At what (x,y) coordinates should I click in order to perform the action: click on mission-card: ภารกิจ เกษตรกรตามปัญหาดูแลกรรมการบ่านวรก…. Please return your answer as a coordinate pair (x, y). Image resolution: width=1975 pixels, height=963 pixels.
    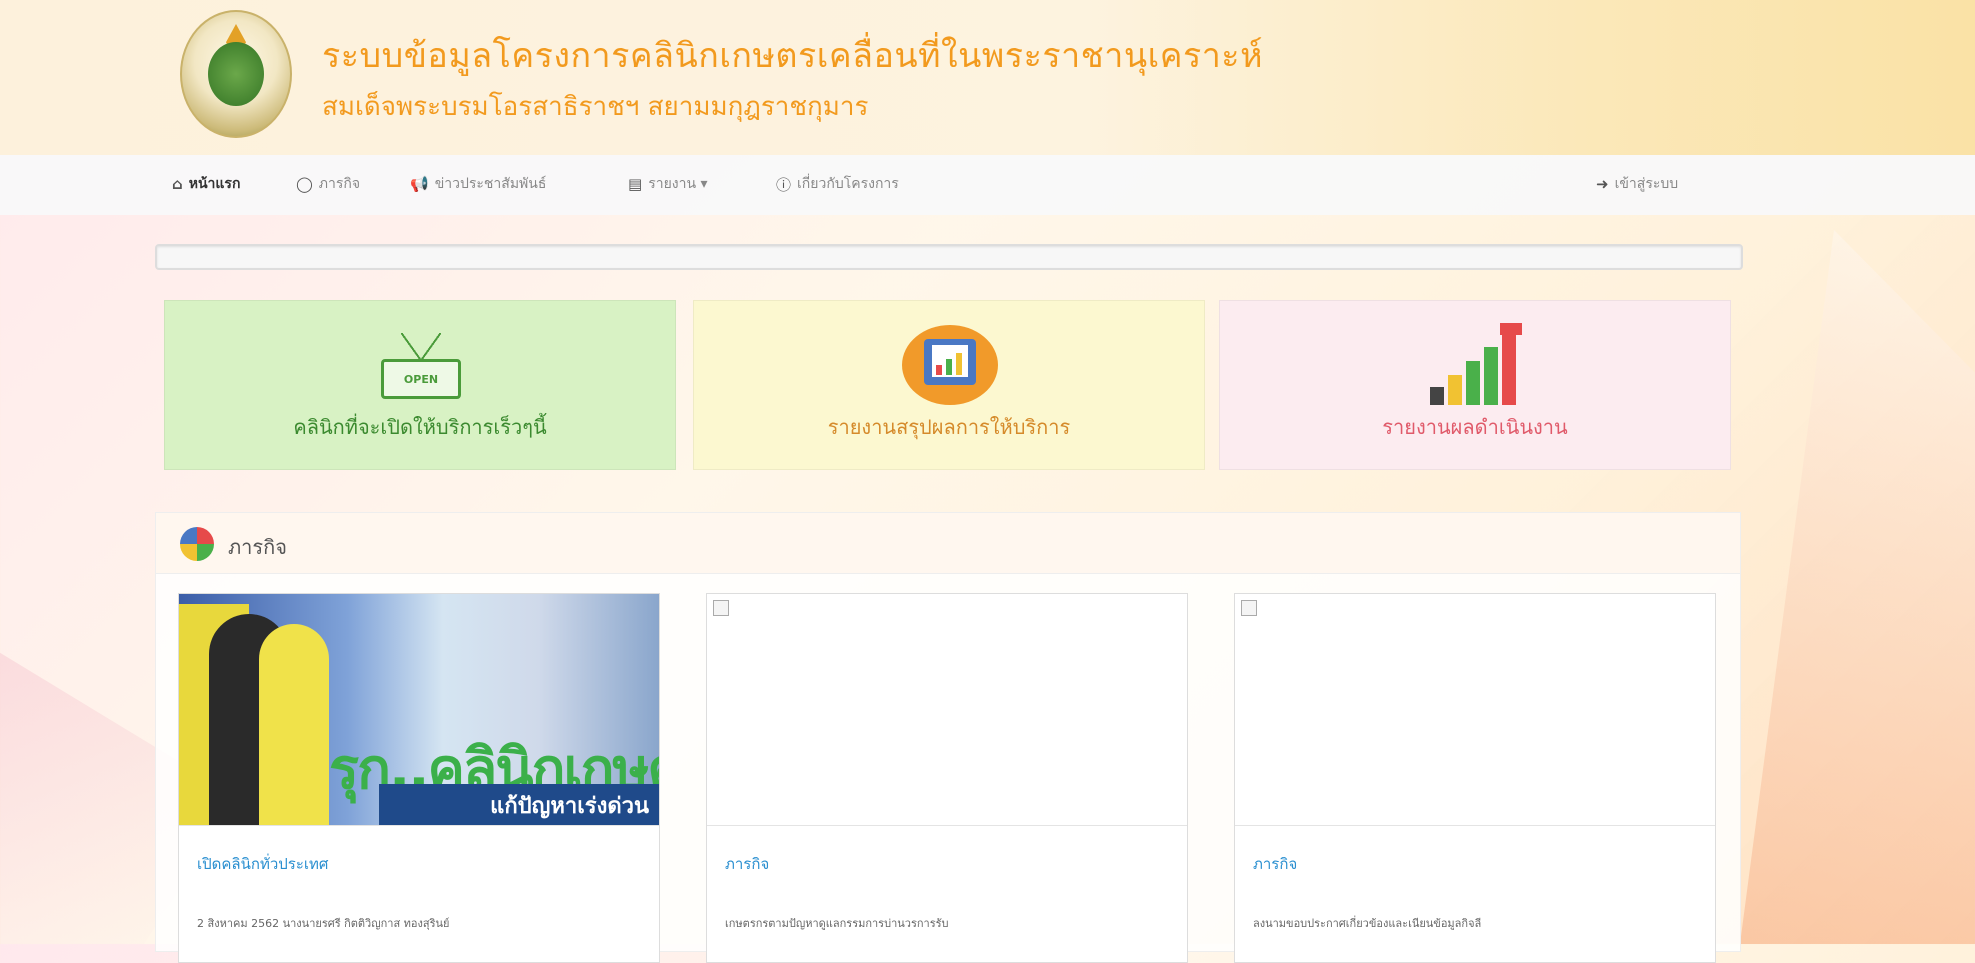
    Looking at the image, I should click on (947, 778).